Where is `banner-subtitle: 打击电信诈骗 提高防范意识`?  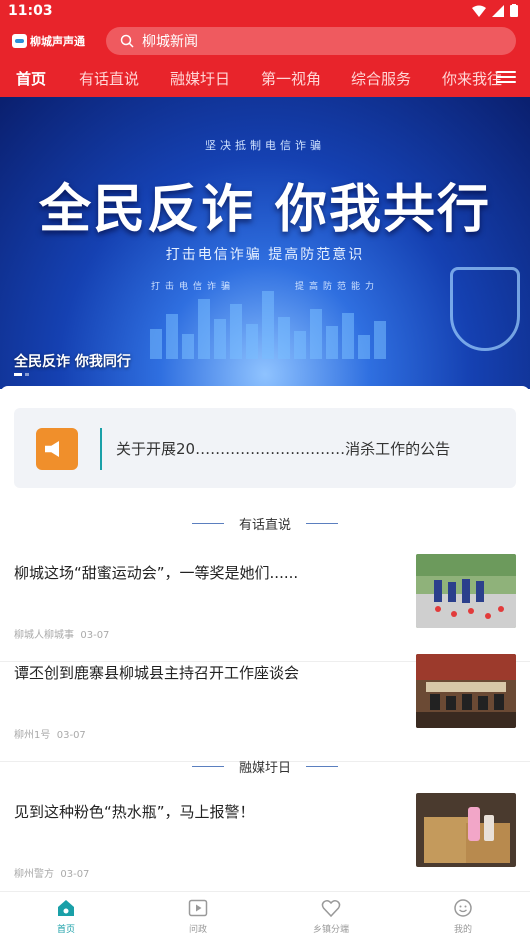
banner-subtitle: 打击电信诈骗 提高防范意识 is located at coordinates (265, 255).